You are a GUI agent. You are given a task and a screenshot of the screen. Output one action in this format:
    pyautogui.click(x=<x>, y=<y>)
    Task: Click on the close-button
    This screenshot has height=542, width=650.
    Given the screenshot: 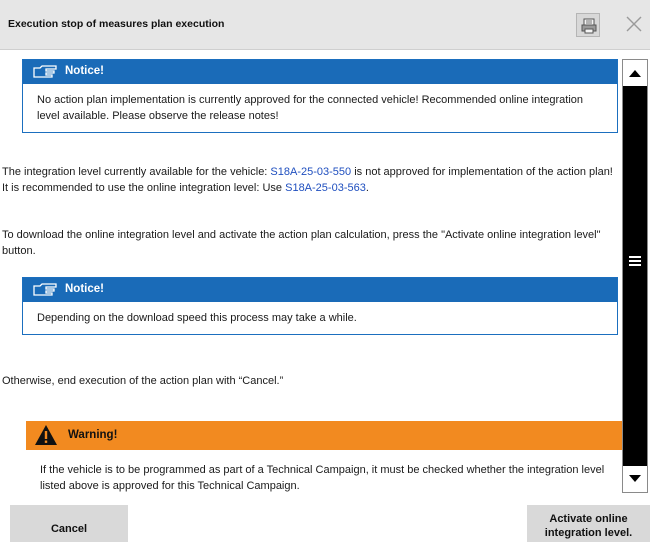 What is the action you would take?
    pyautogui.click(x=634, y=24)
    